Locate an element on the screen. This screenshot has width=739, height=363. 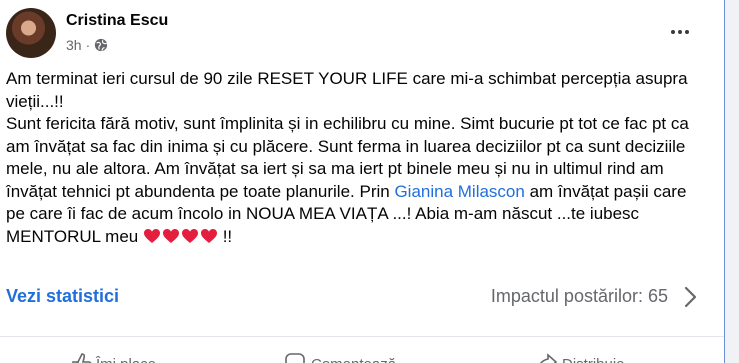
scrollbar-edge is located at coordinates (724, 181).